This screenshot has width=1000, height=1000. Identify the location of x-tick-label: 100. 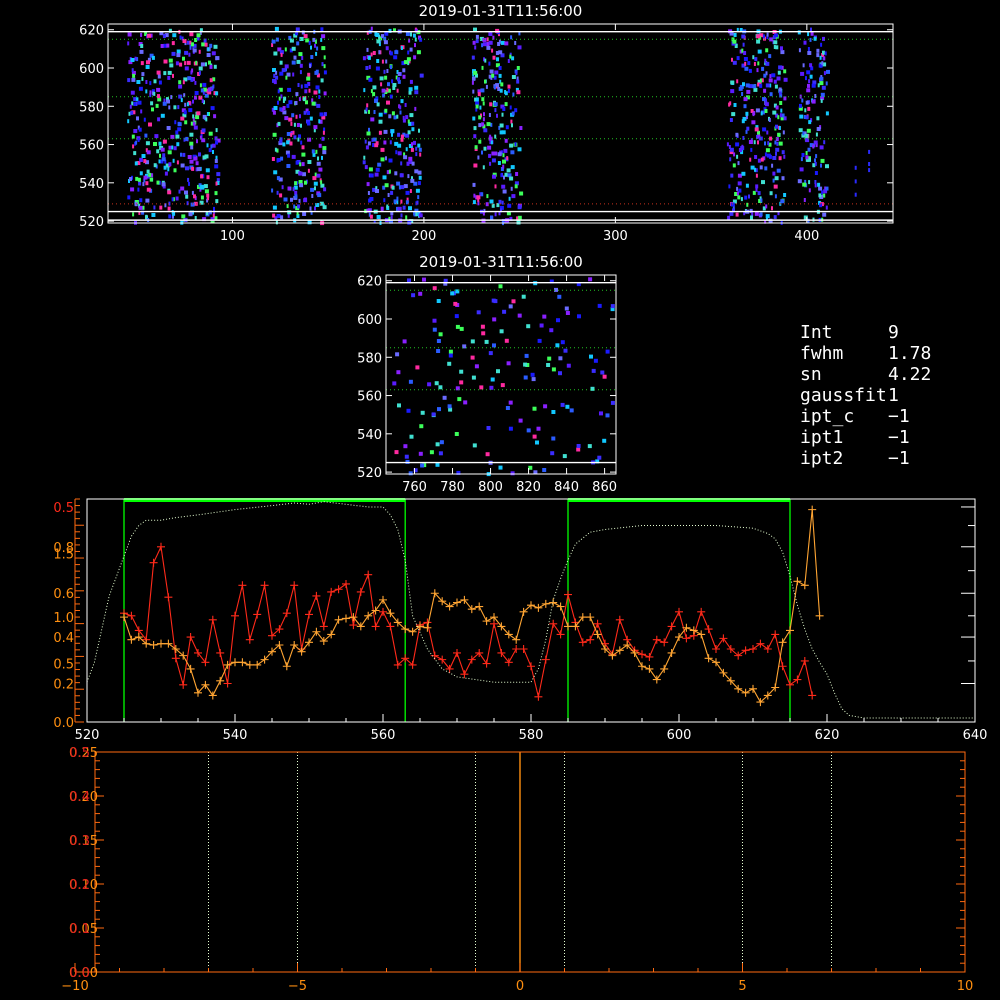
(232, 236).